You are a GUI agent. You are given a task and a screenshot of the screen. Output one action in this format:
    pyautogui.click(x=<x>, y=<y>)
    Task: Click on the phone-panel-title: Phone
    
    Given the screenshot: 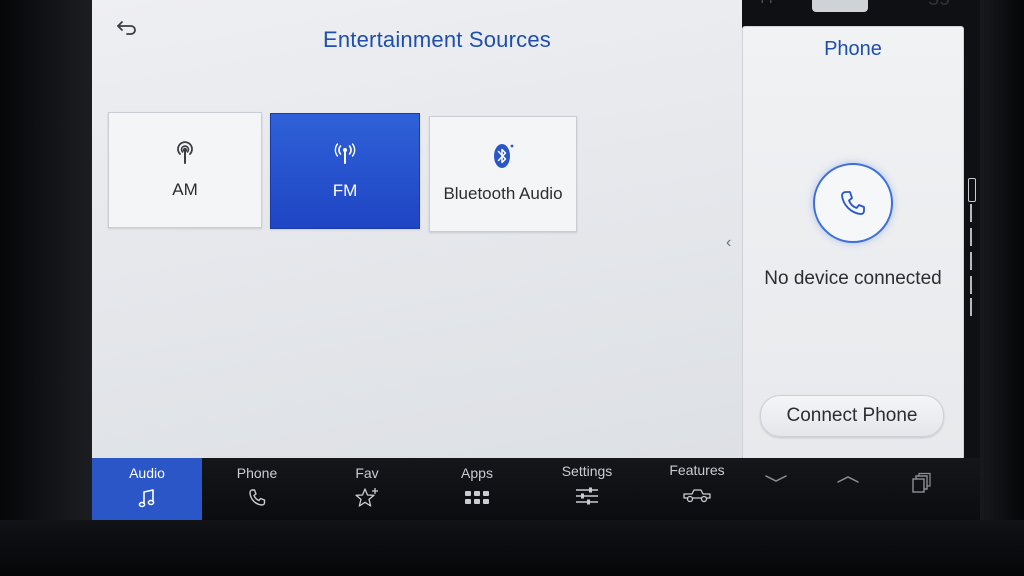 What is the action you would take?
    pyautogui.click(x=853, y=49)
    